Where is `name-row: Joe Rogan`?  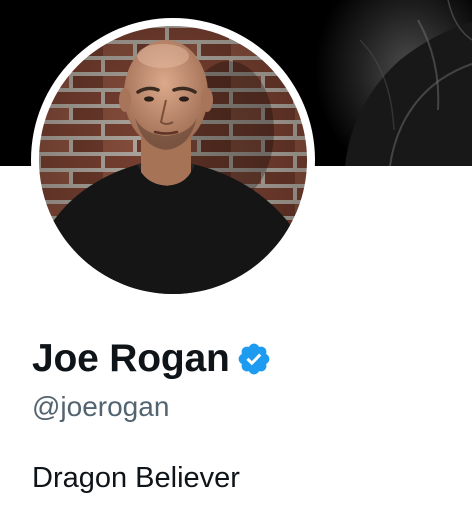 name-row: Joe Rogan is located at coordinates (152, 359).